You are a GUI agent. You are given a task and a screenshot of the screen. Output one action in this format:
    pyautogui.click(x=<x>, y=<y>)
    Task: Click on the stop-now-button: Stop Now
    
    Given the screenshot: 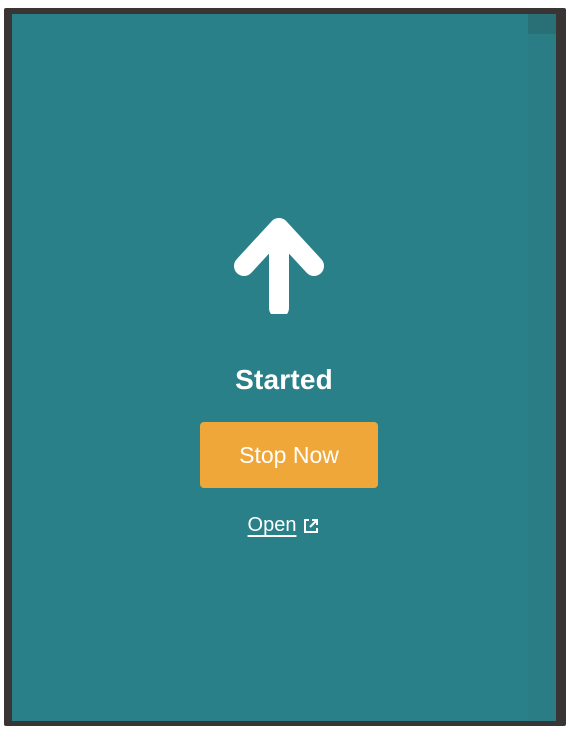 What is the action you would take?
    pyautogui.click(x=289, y=455)
    